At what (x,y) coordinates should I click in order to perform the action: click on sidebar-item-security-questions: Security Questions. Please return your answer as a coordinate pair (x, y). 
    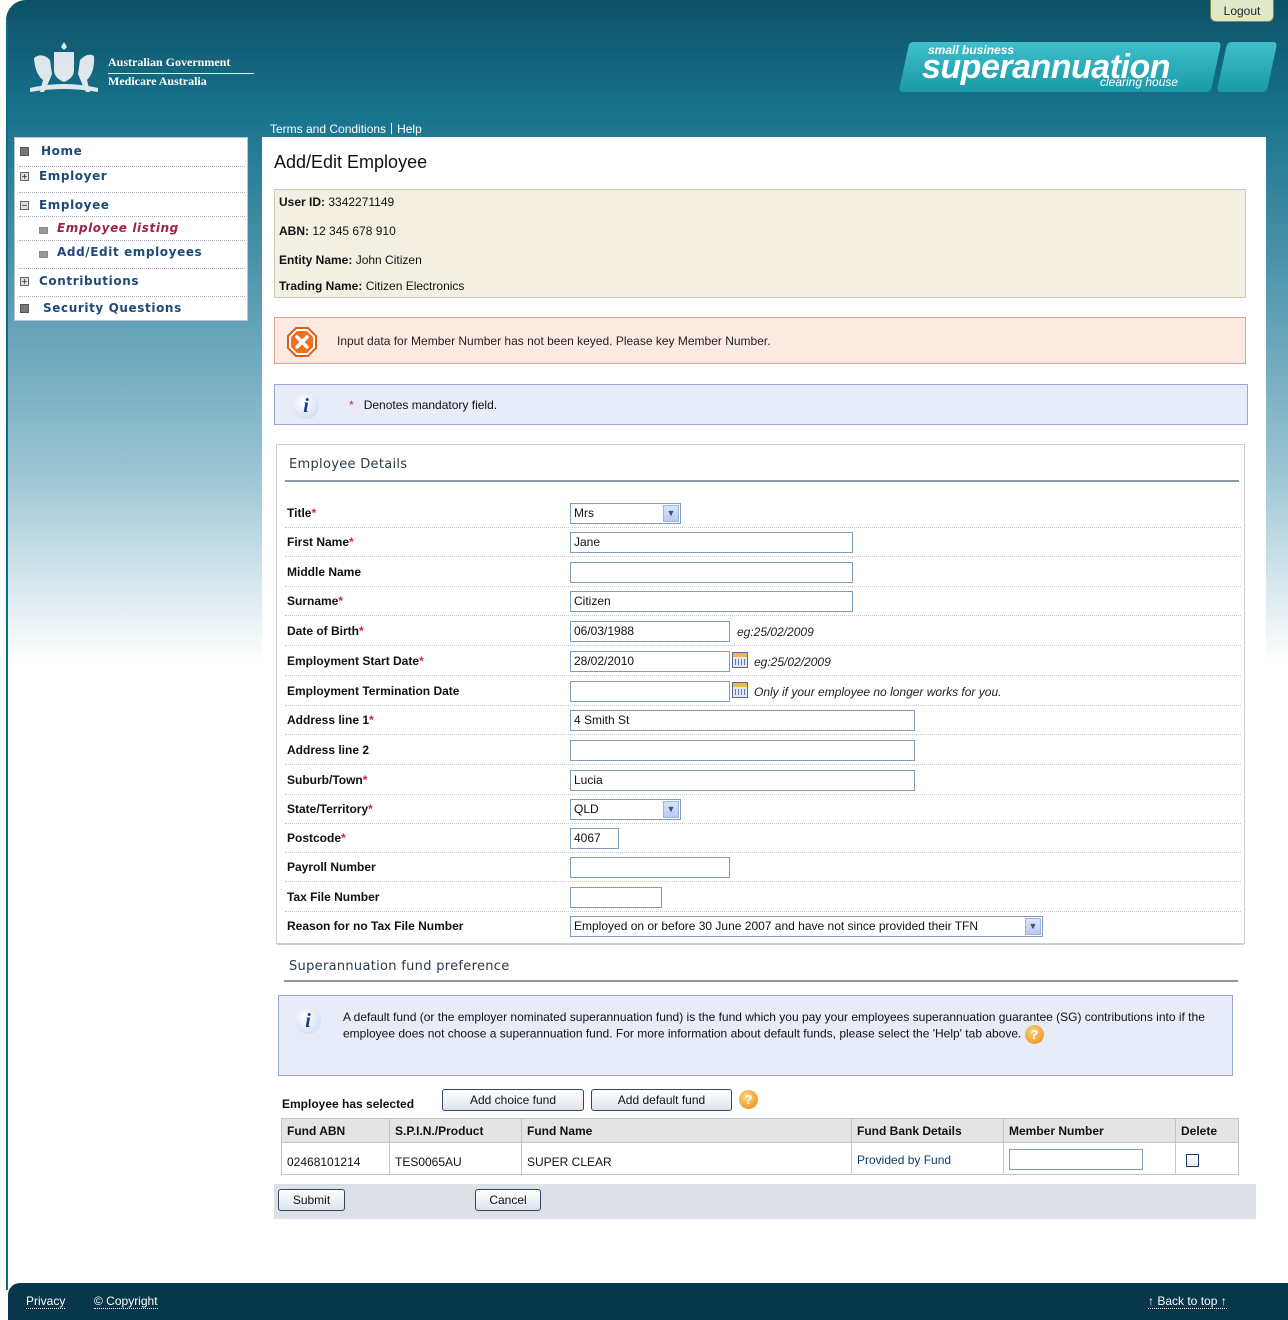
    Looking at the image, I should click on (131, 310).